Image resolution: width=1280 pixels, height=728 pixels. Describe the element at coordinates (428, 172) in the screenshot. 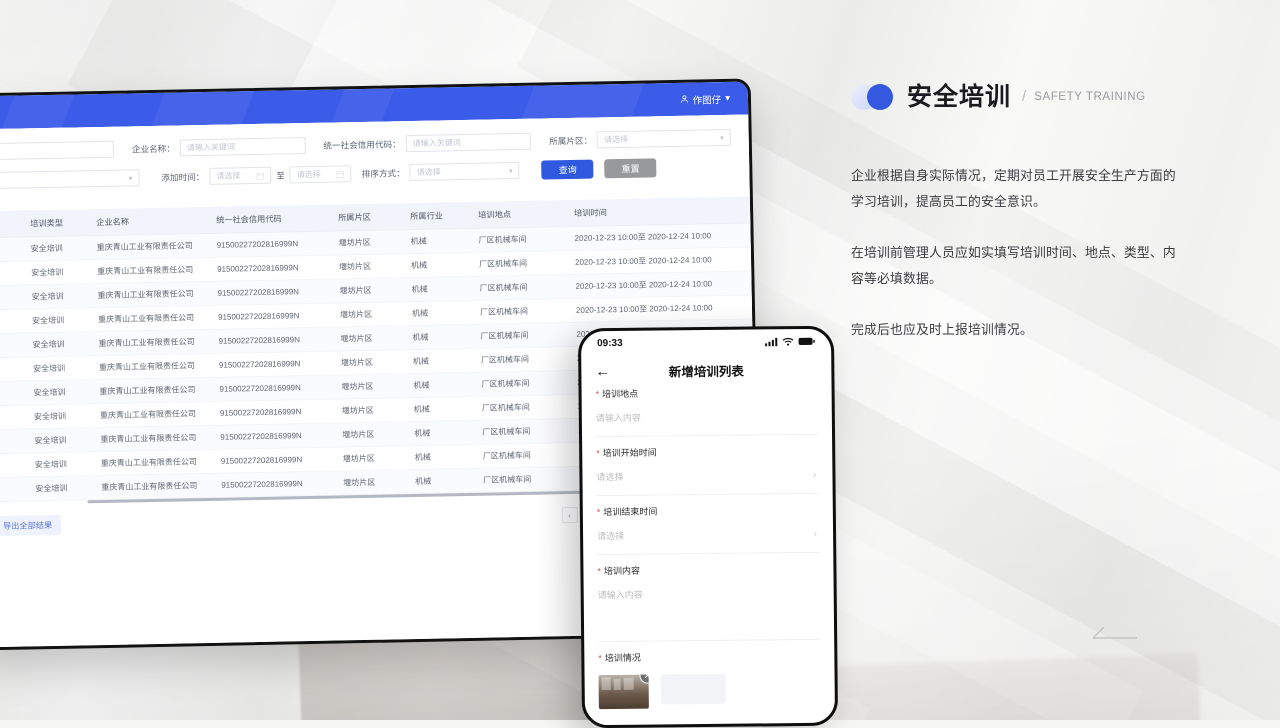

I see `sort-placeholder: 请选择` at that location.